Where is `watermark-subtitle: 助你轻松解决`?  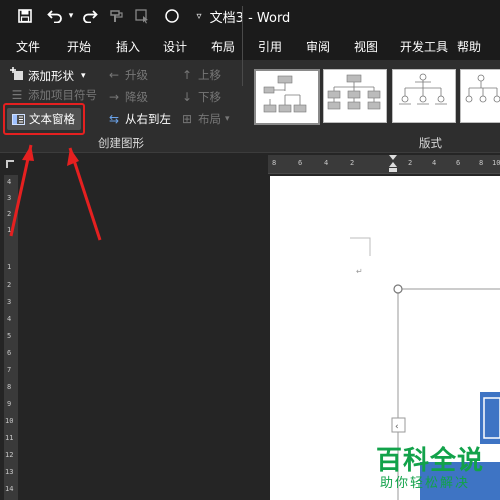
watermark-subtitle: 助你轻松解决 is located at coordinates (425, 483).